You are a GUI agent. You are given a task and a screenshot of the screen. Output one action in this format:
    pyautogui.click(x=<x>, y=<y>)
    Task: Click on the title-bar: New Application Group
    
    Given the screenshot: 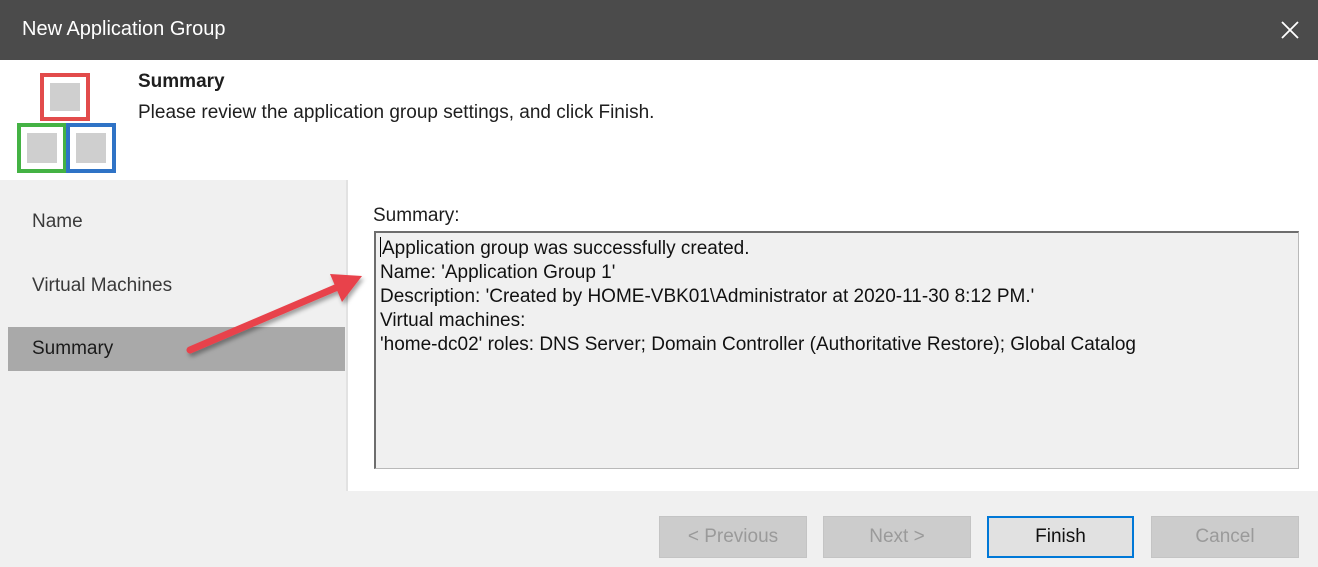 What is the action you would take?
    pyautogui.click(x=659, y=30)
    